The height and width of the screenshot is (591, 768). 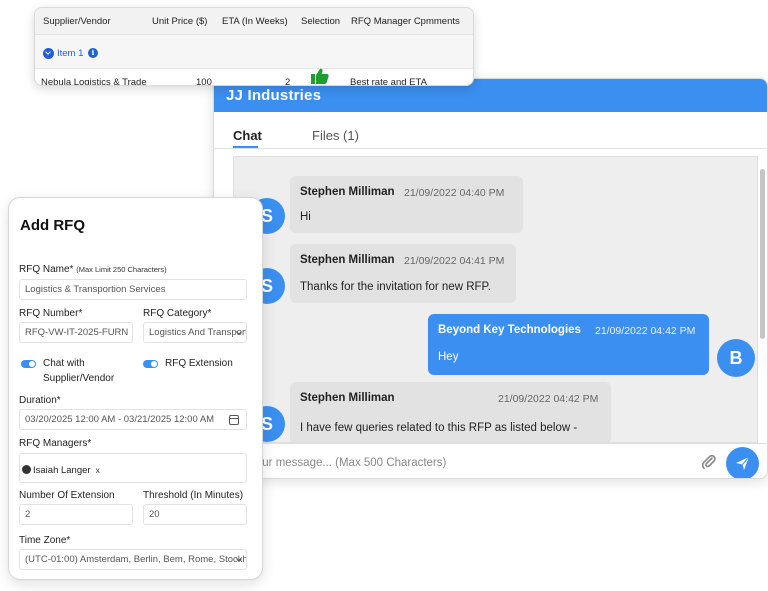 I want to click on threshold-field: 20, so click(x=195, y=514).